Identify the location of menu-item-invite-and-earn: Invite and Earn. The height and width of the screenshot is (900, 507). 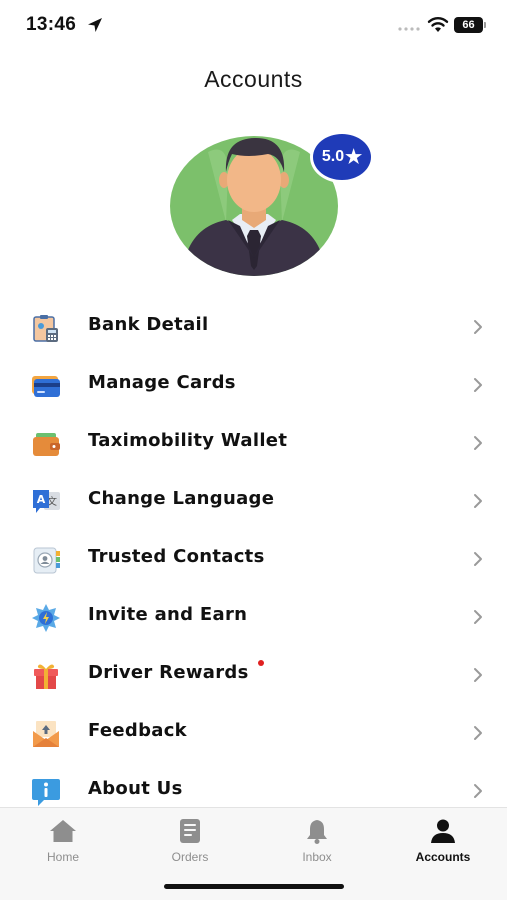
(253, 617).